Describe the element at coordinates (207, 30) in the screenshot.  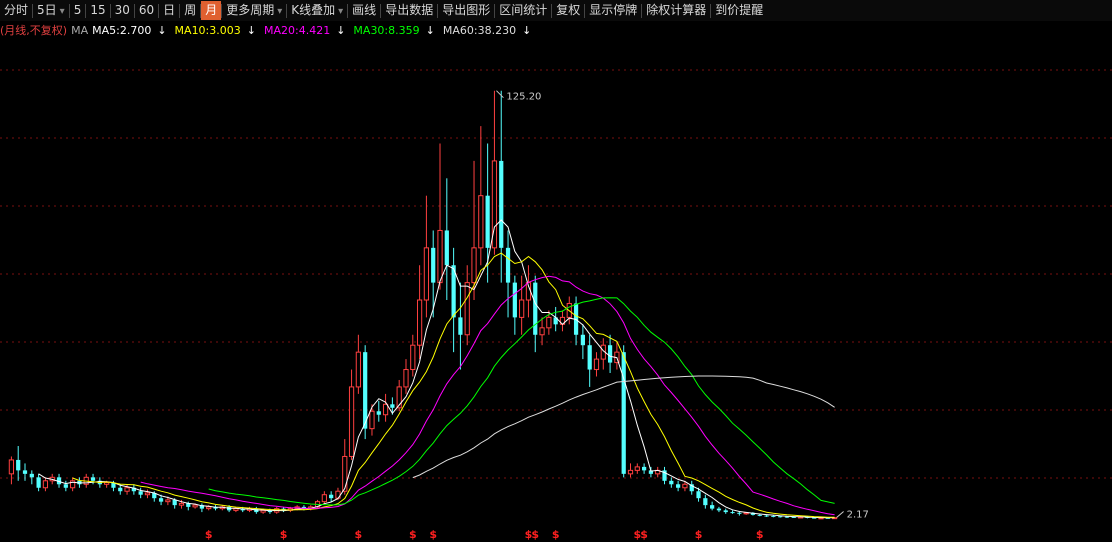
I see `ma-legend-value: MA10:3.003` at that location.